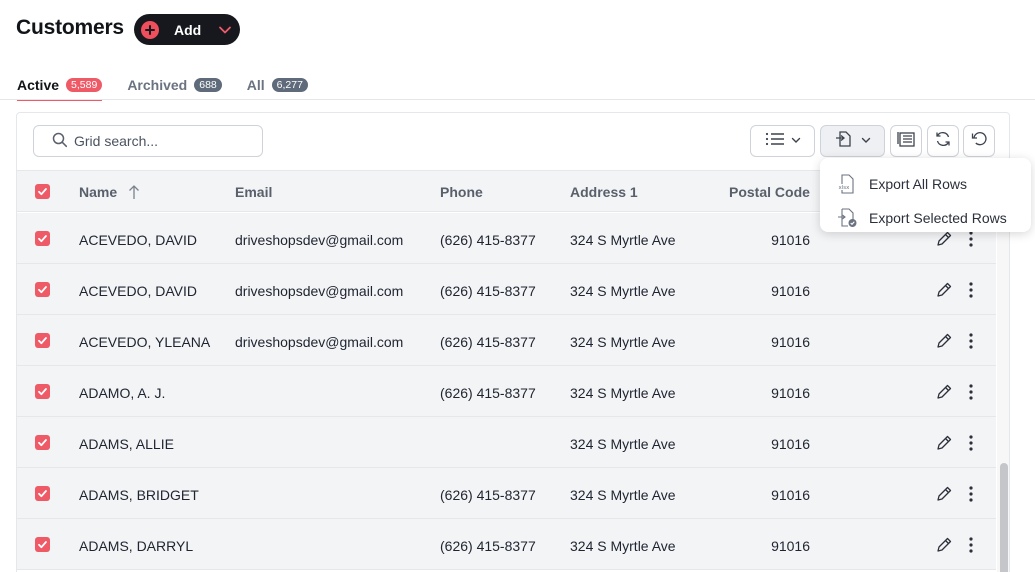 This screenshot has width=1035, height=572. I want to click on export-selected-icon, so click(848, 220).